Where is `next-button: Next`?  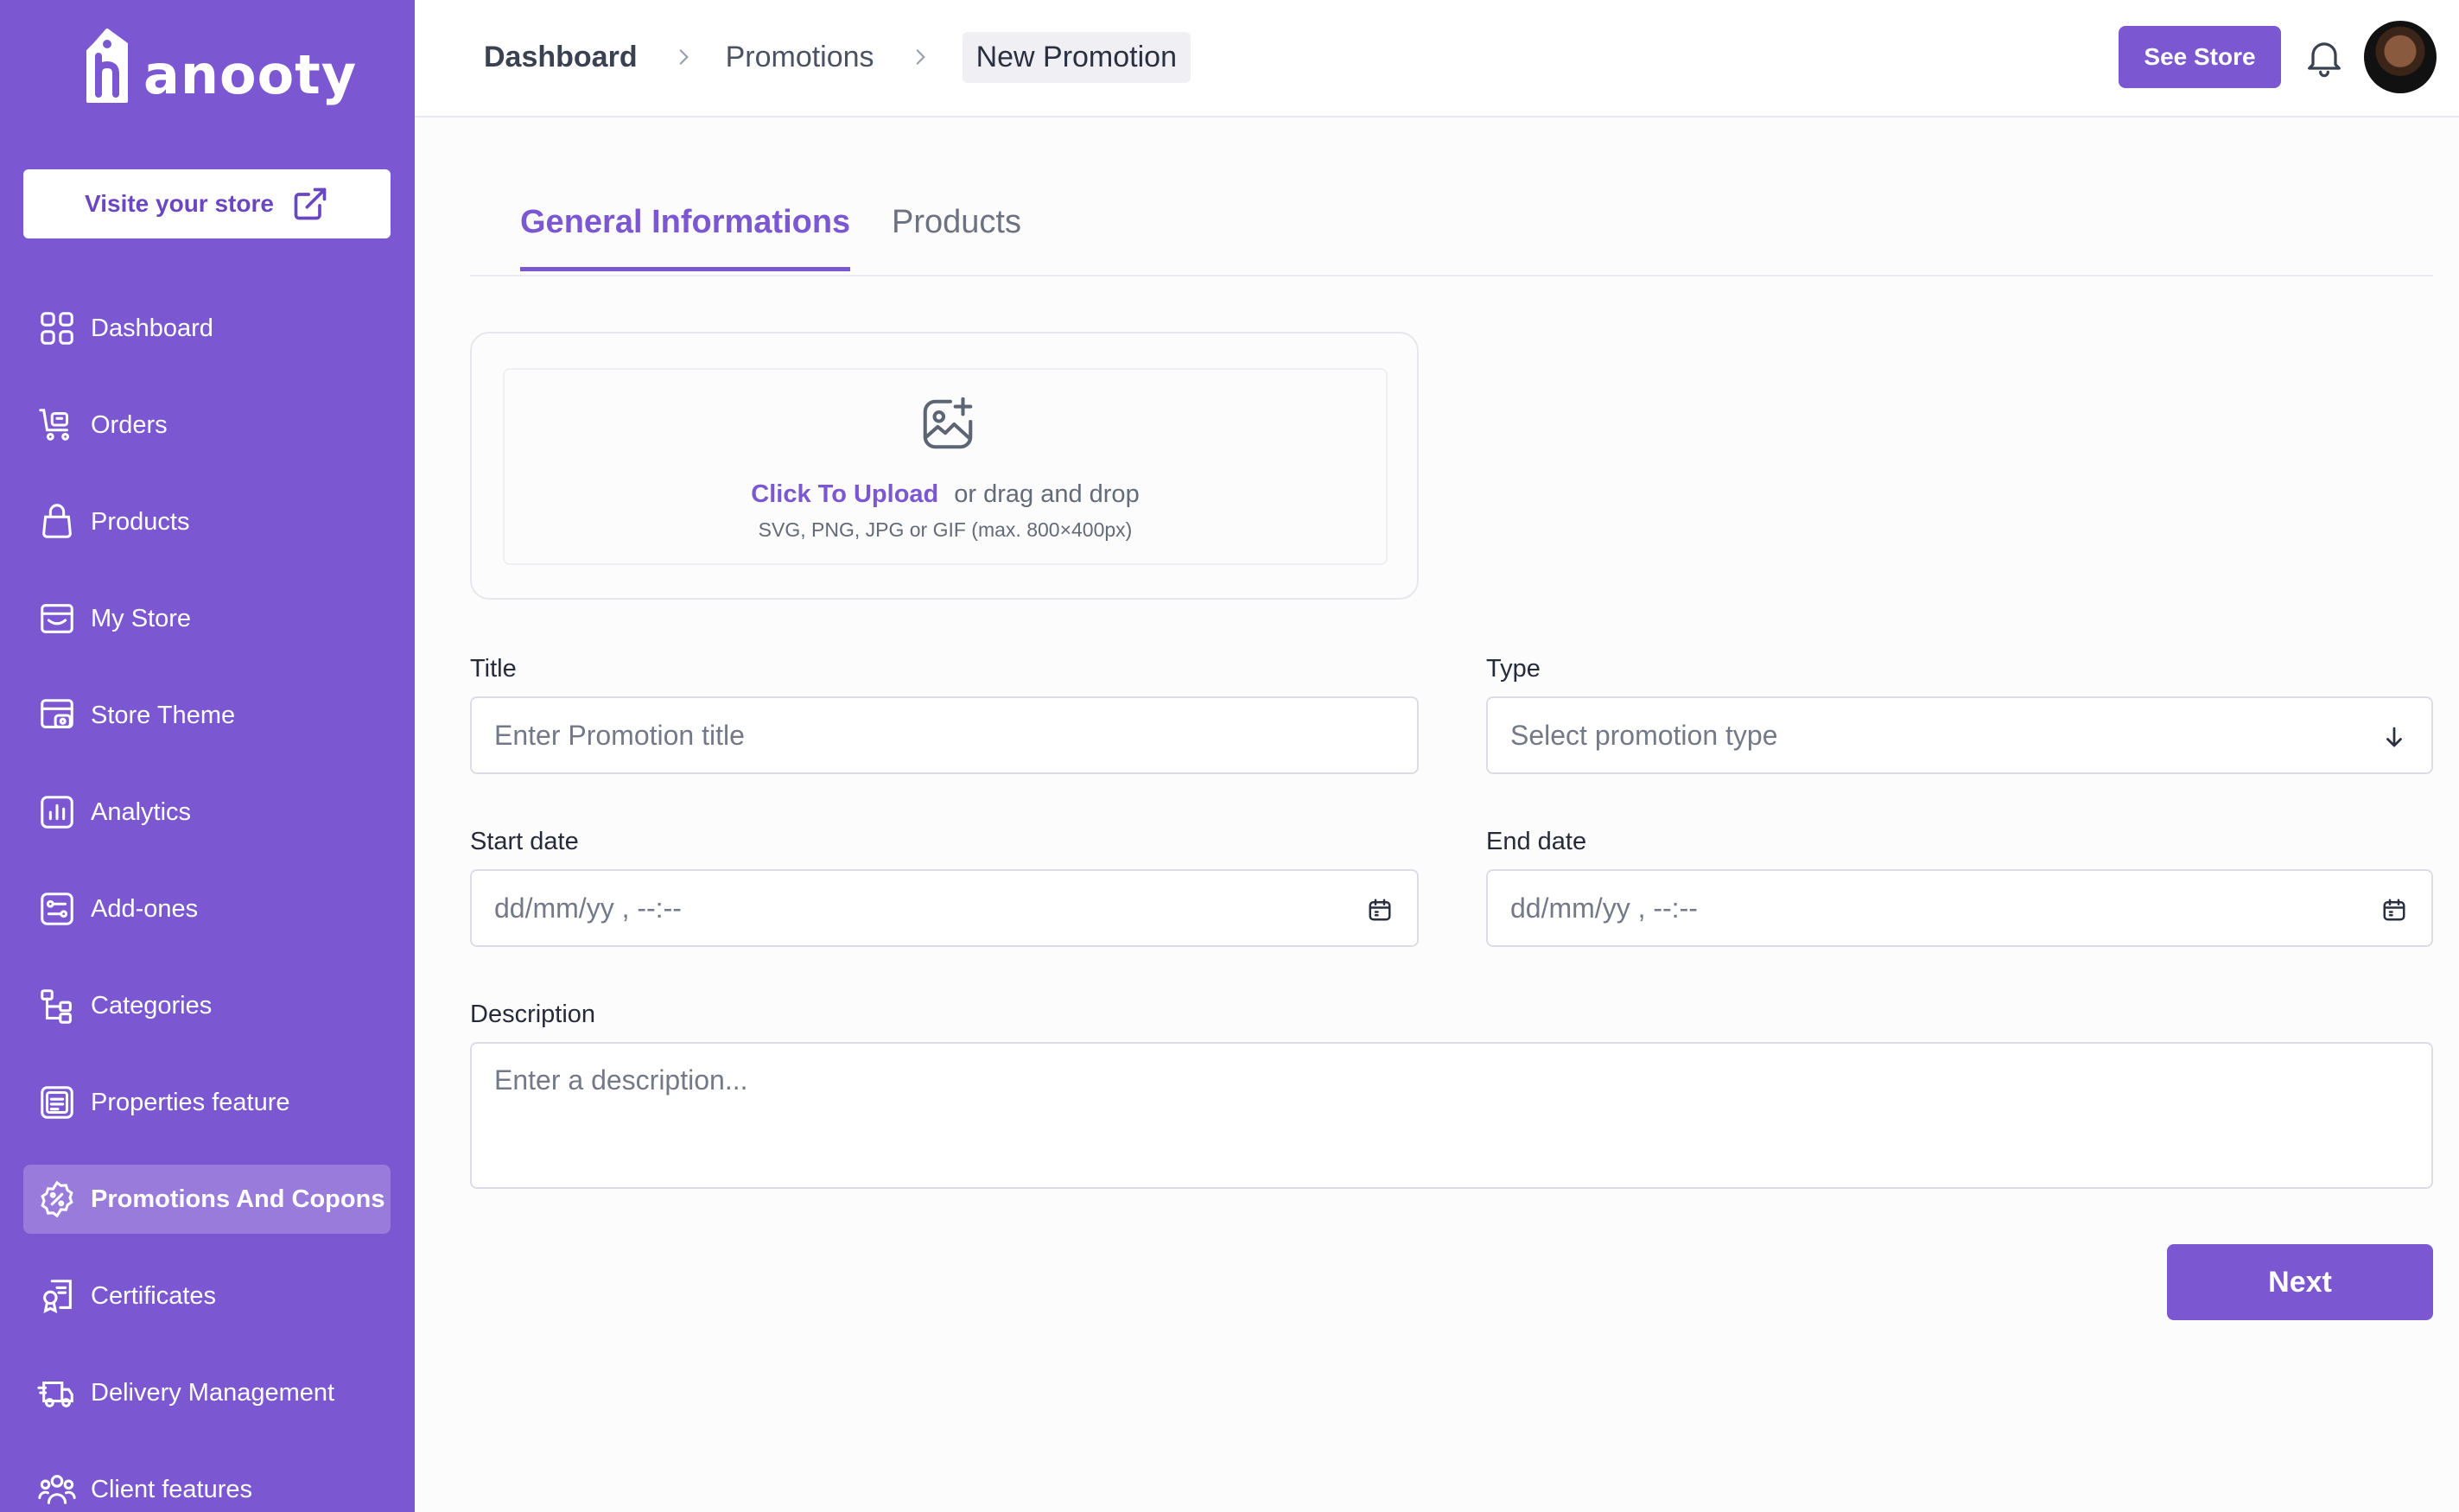
next-button: Next is located at coordinates (2300, 1282).